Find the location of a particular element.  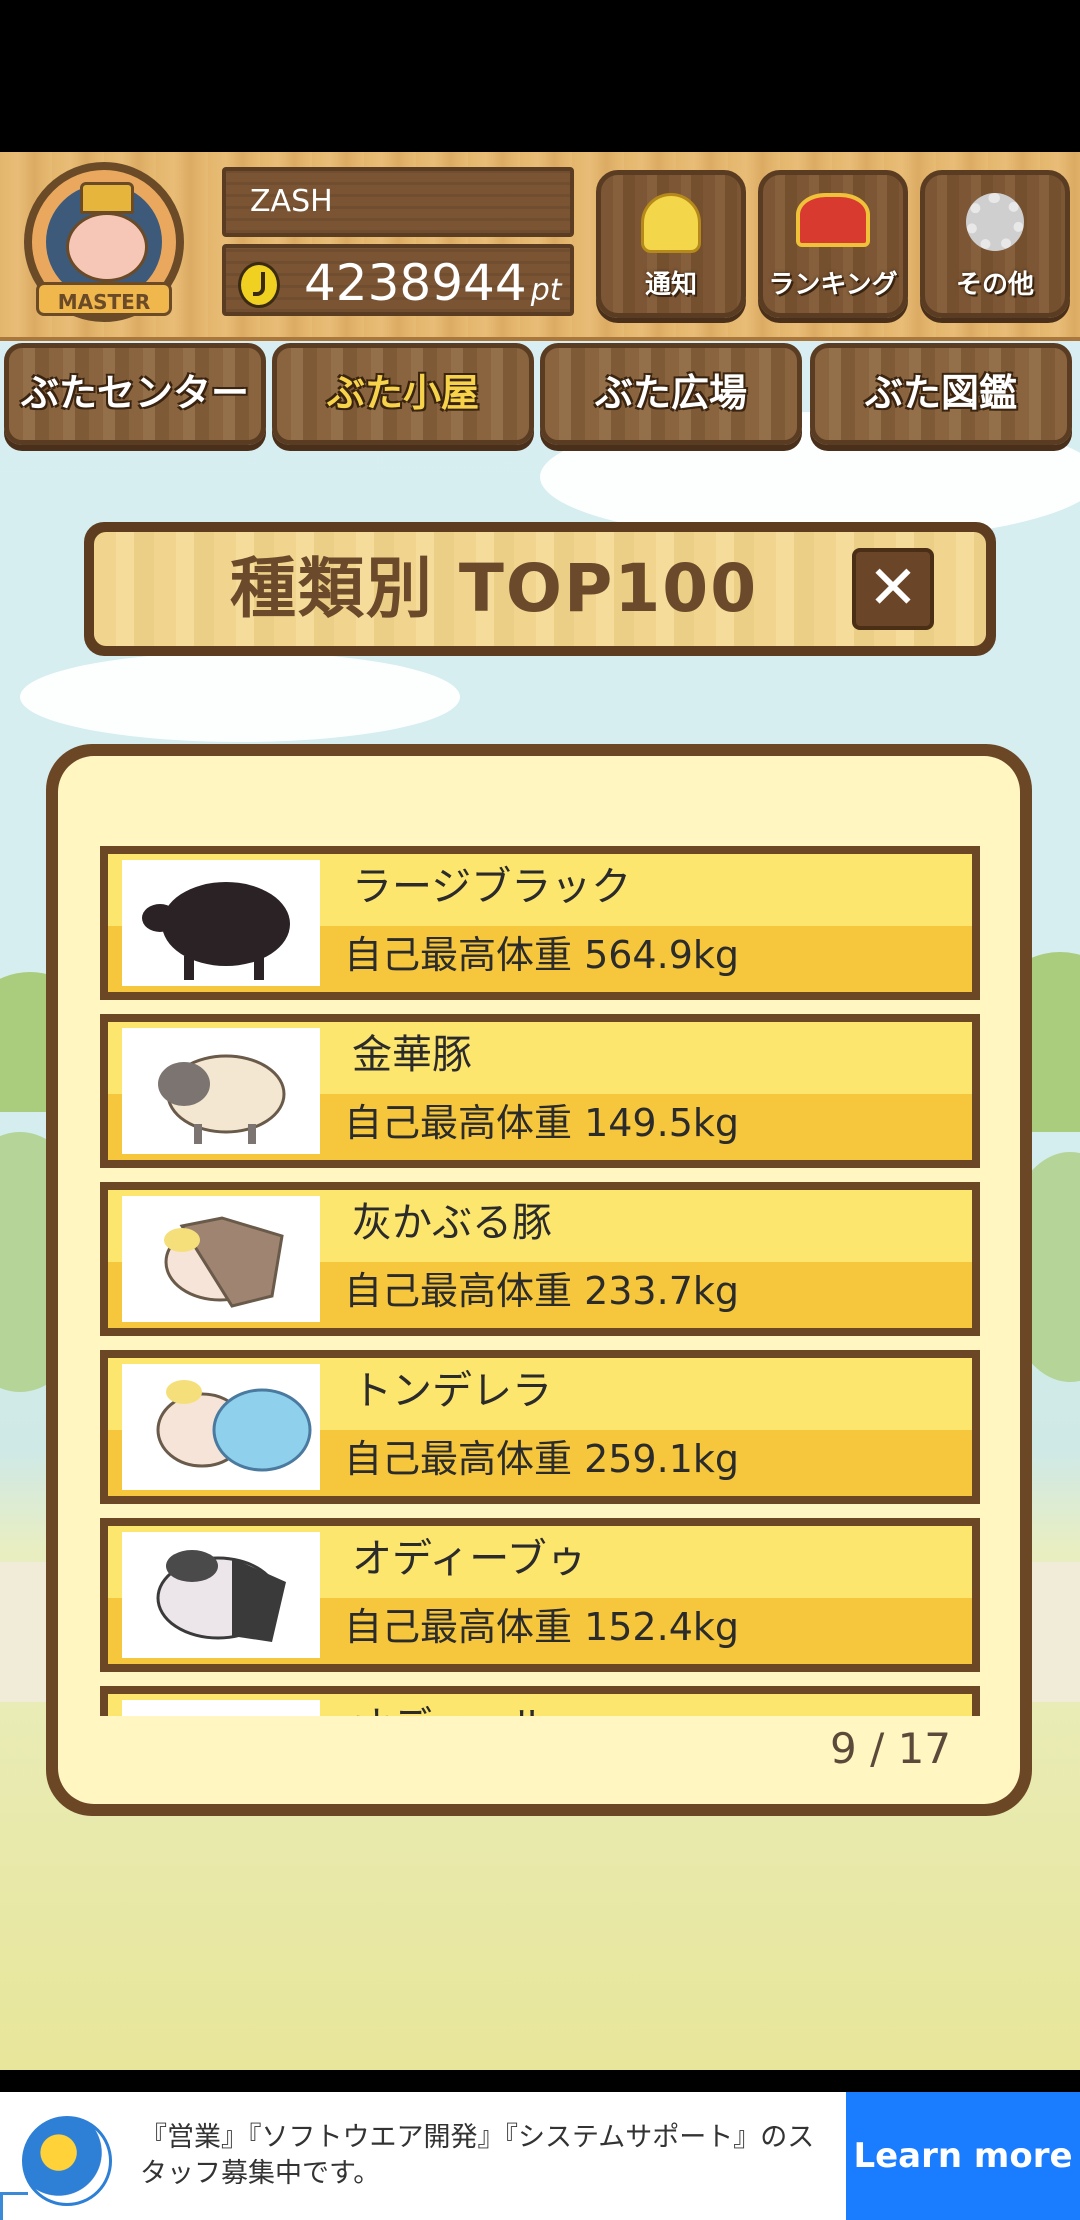

list-item: トンデレラ 自己最高体重 259.1kg is located at coordinates (540, 1427).